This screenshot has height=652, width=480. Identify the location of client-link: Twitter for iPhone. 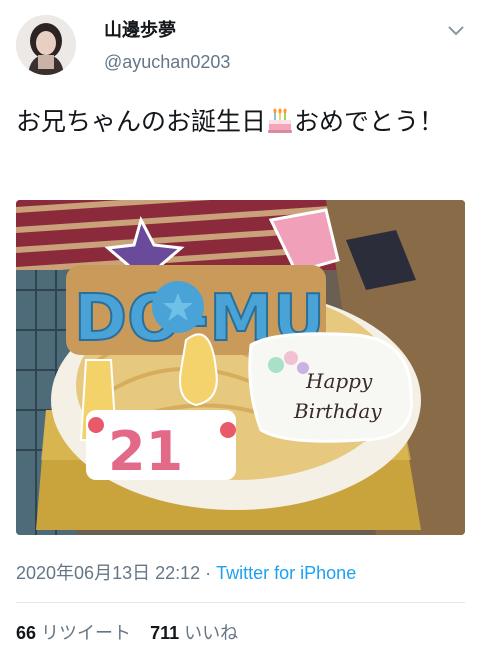
(286, 573).